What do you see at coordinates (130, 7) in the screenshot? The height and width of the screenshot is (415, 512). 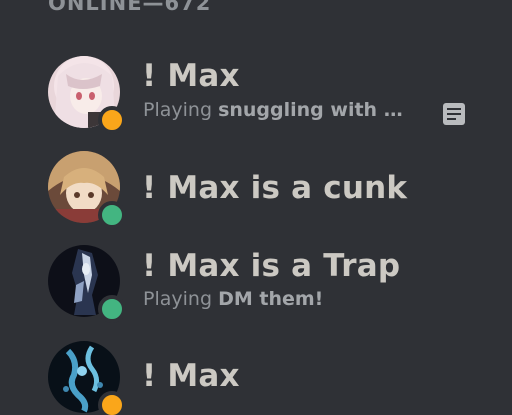 I see `section-header-online: ONLINE—672` at bounding box center [130, 7].